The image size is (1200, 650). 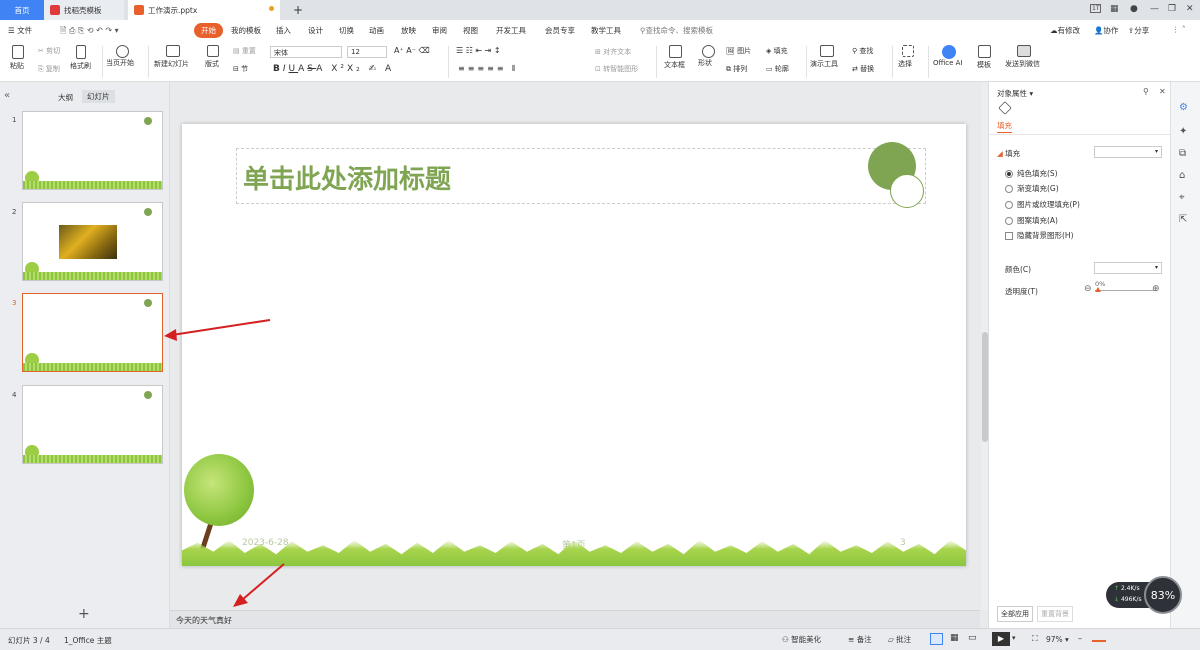 What do you see at coordinates (1037, 173) in the screenshot?
I see `radio-solid-fill-label: 纯色填充(S)` at bounding box center [1037, 173].